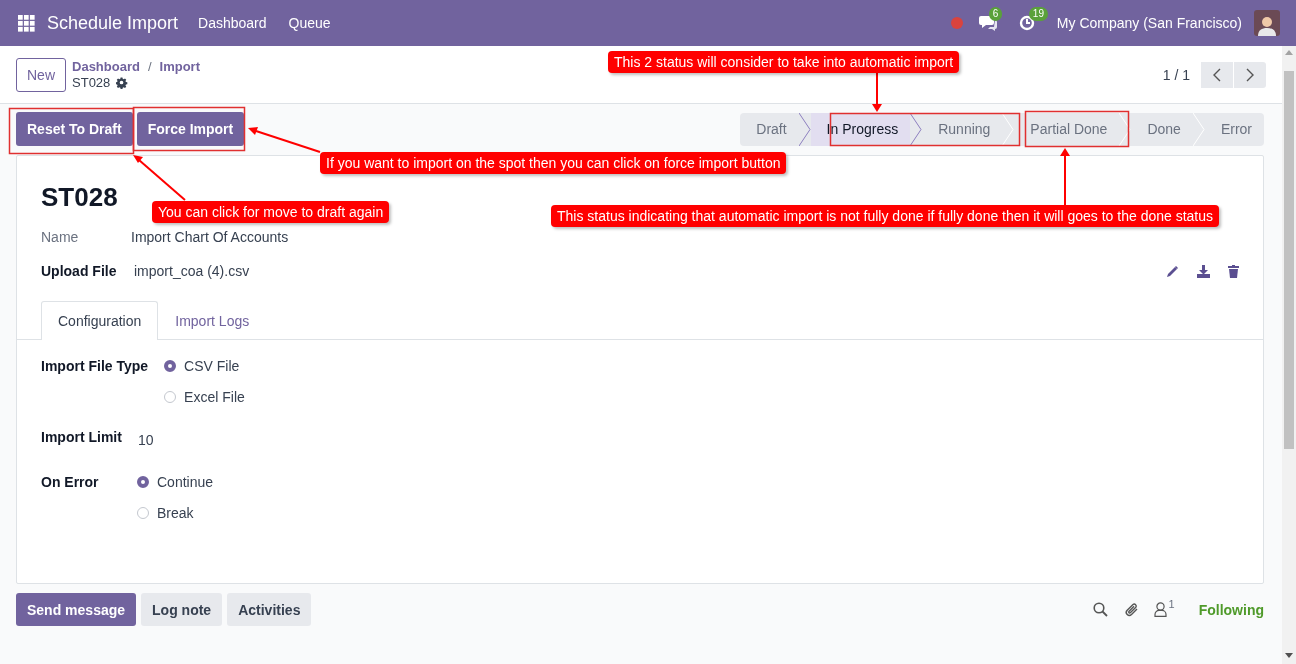 Image resolution: width=1296 pixels, height=664 pixels. I want to click on callout-note: You can click for move to draft again, so click(271, 212).